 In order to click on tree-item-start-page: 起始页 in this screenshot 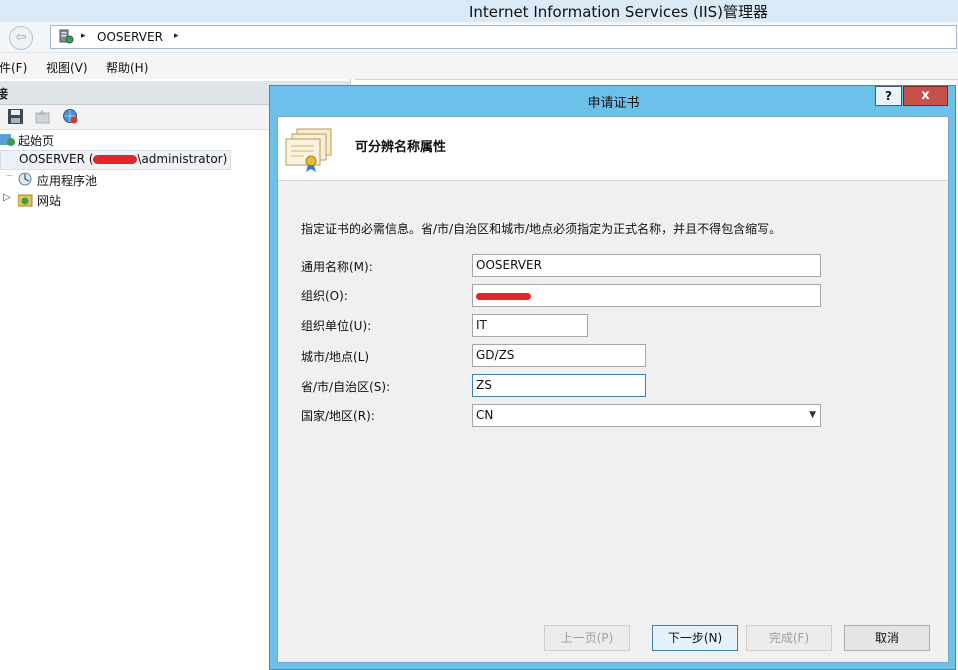, I will do `click(60, 140)`.